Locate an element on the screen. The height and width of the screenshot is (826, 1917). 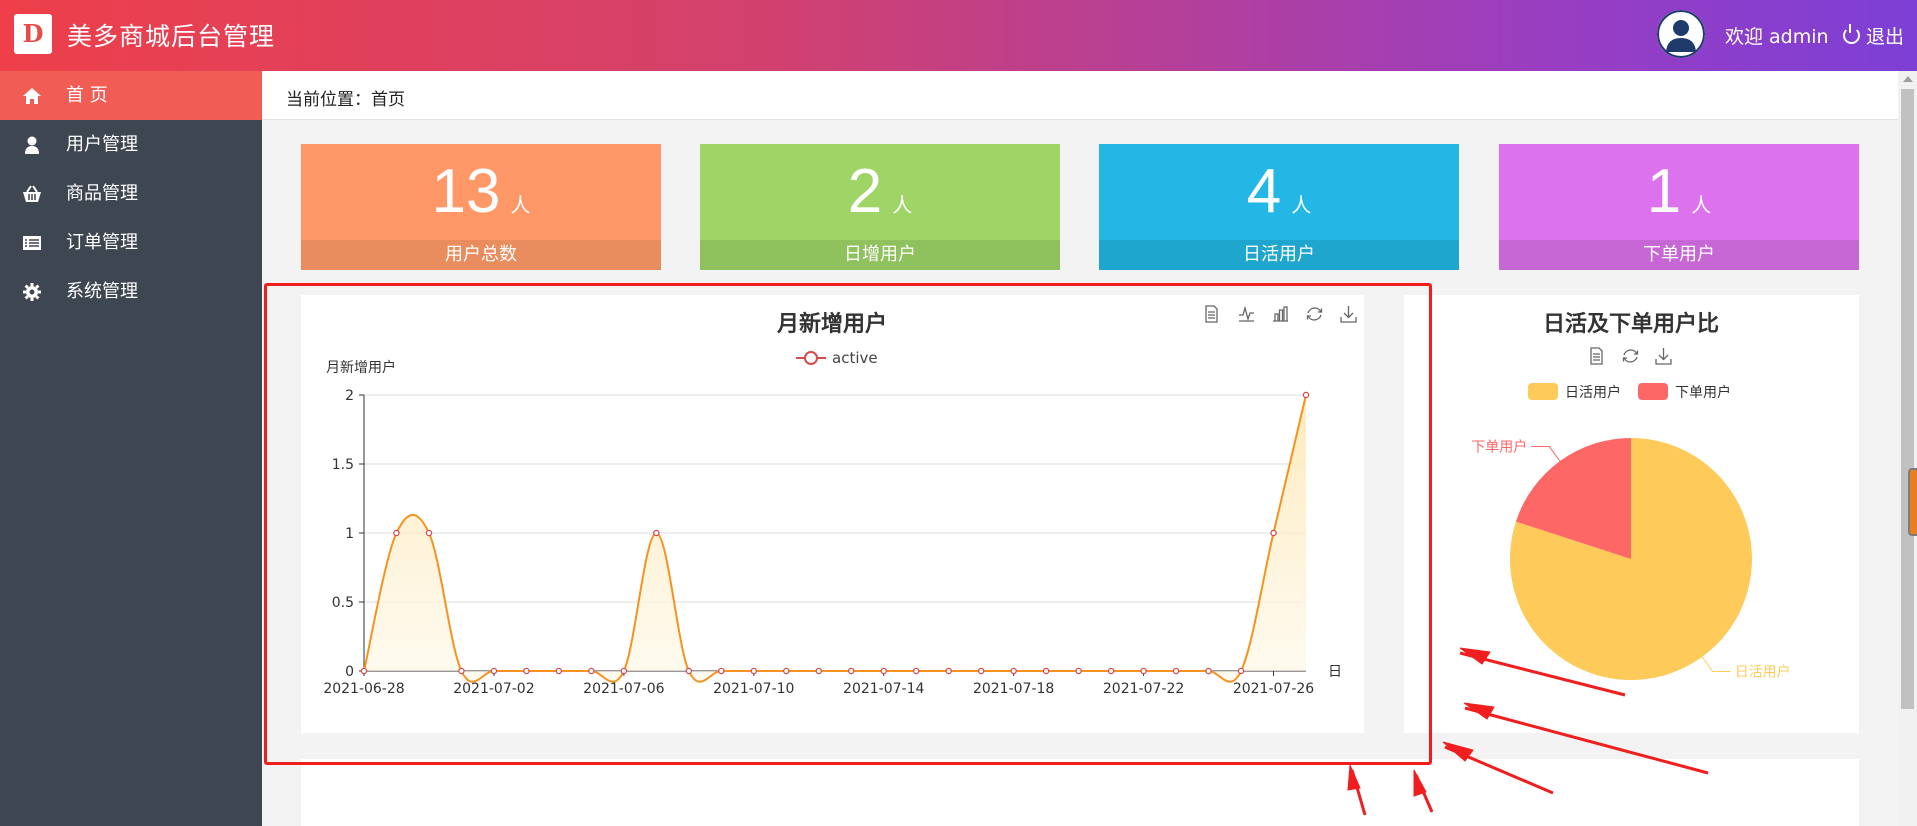
sidebar-item-system: 系统管理 is located at coordinates (131, 291).